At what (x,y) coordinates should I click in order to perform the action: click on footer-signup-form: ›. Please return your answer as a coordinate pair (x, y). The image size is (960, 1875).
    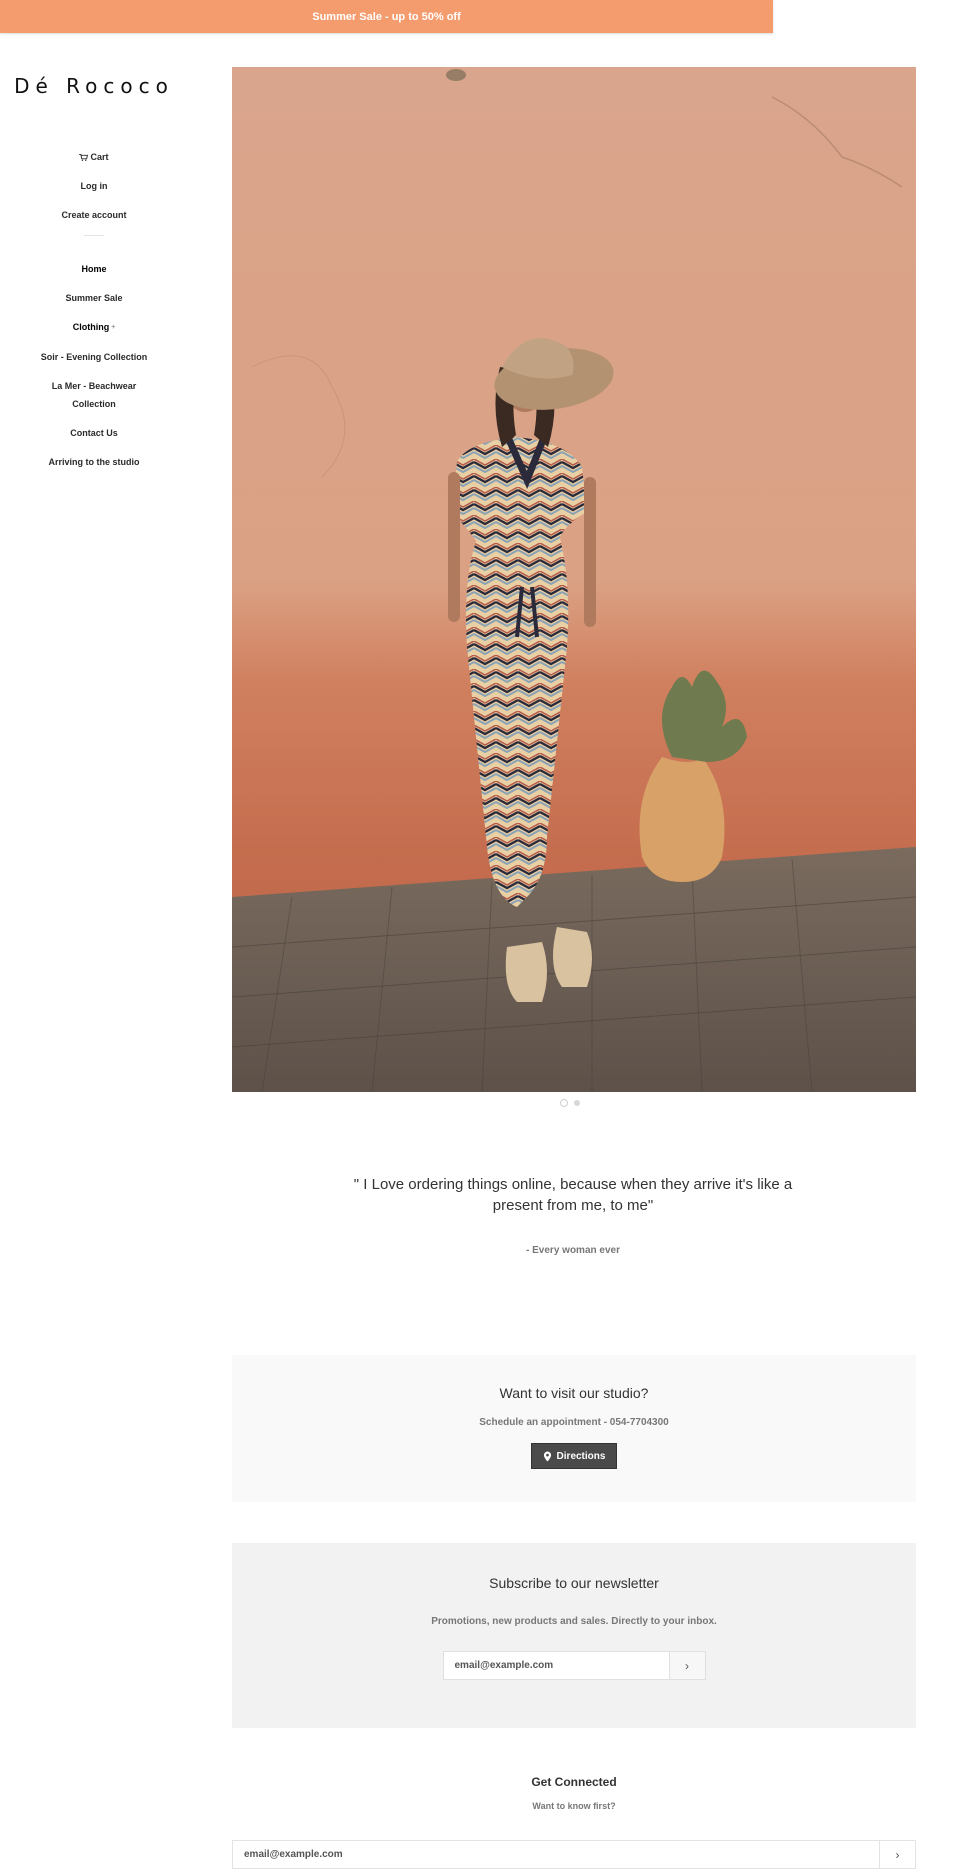
    Looking at the image, I should click on (574, 1854).